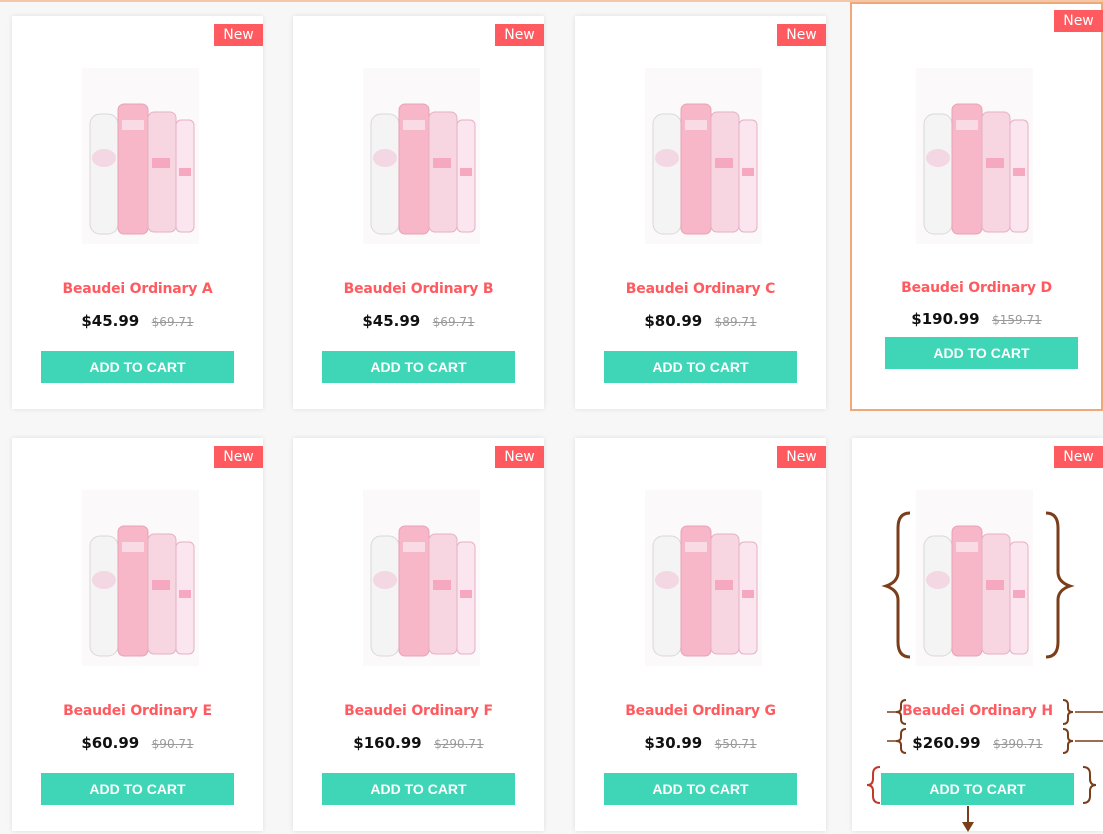  What do you see at coordinates (110, 743) in the screenshot?
I see `current-price: $60.99` at bounding box center [110, 743].